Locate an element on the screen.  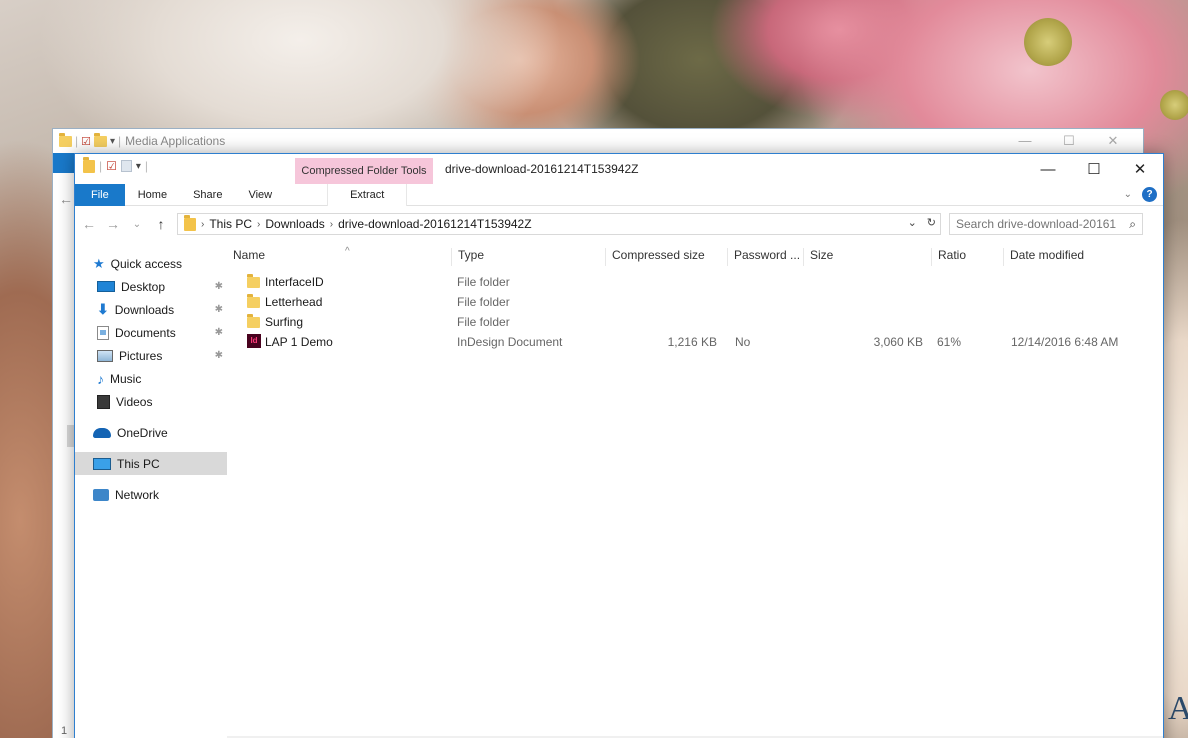
refresh-icon: ↻ is located at coordinates (931, 222).